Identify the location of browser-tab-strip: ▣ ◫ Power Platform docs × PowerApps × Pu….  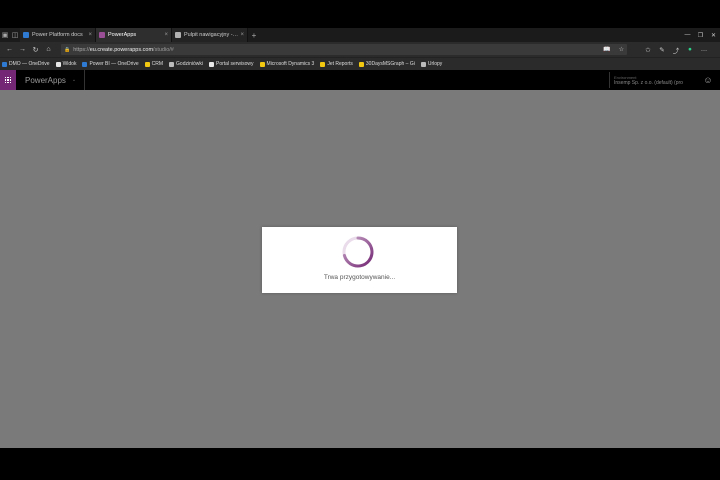
(360, 35).